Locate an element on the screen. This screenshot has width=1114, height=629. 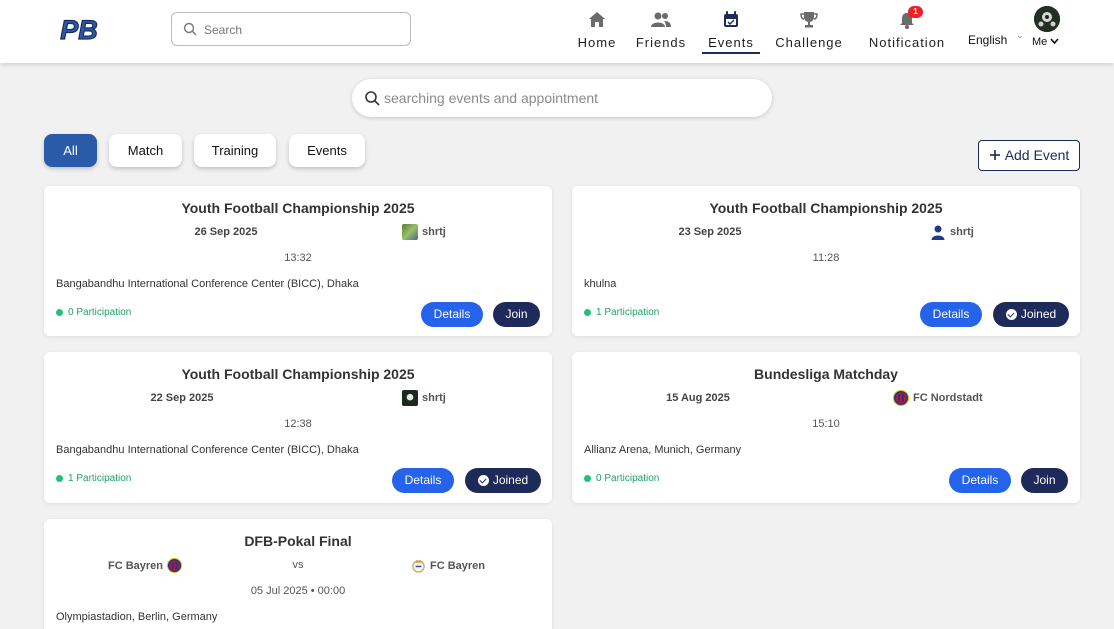
me-menu: Me is located at coordinates (1045, 42).